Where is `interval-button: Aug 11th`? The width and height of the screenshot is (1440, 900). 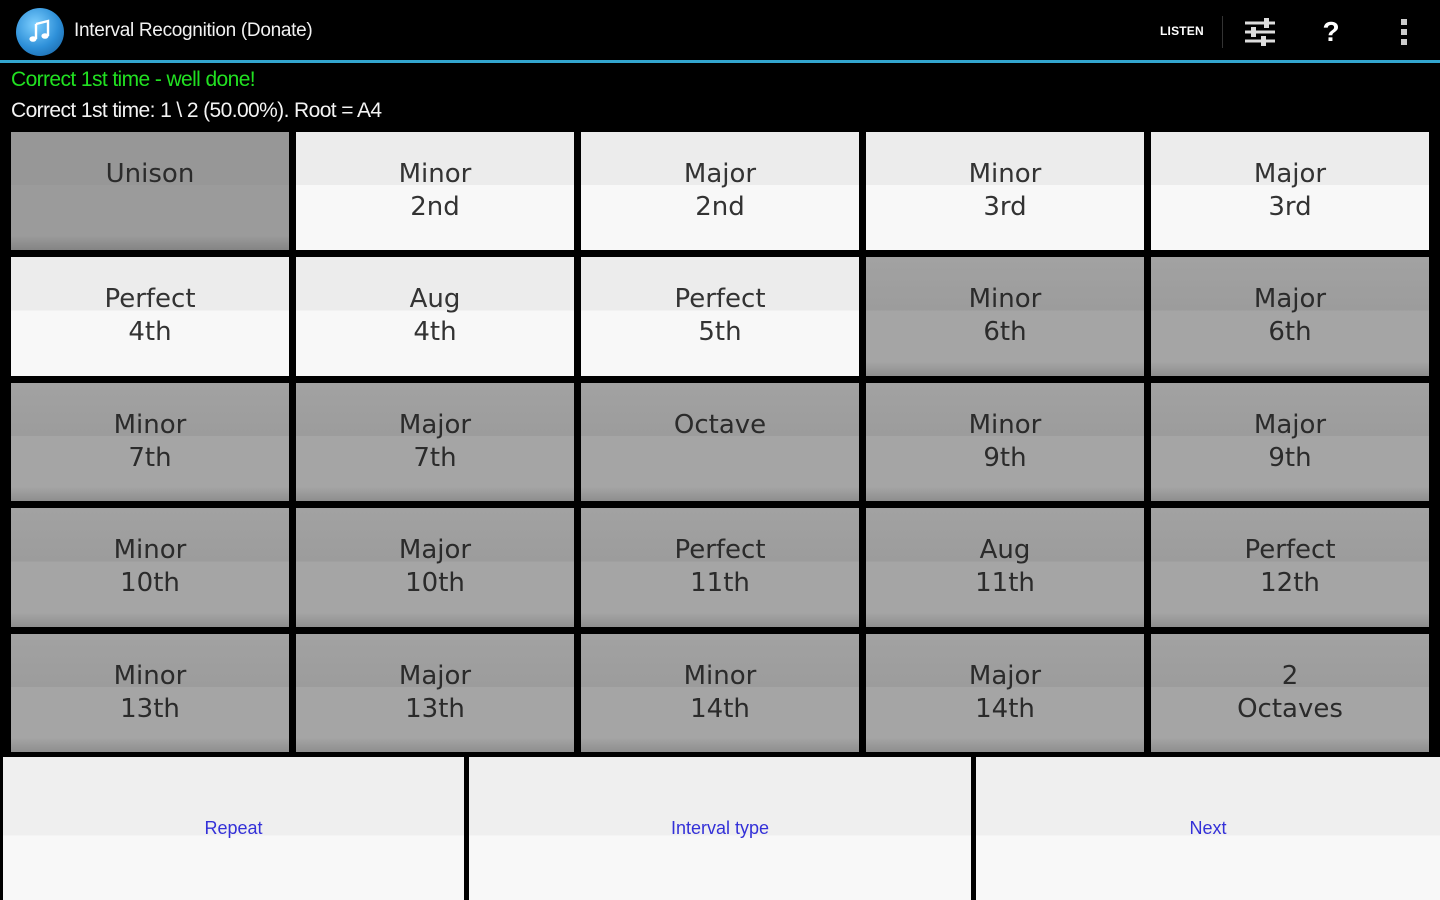 interval-button: Aug 11th is located at coordinates (1005, 567).